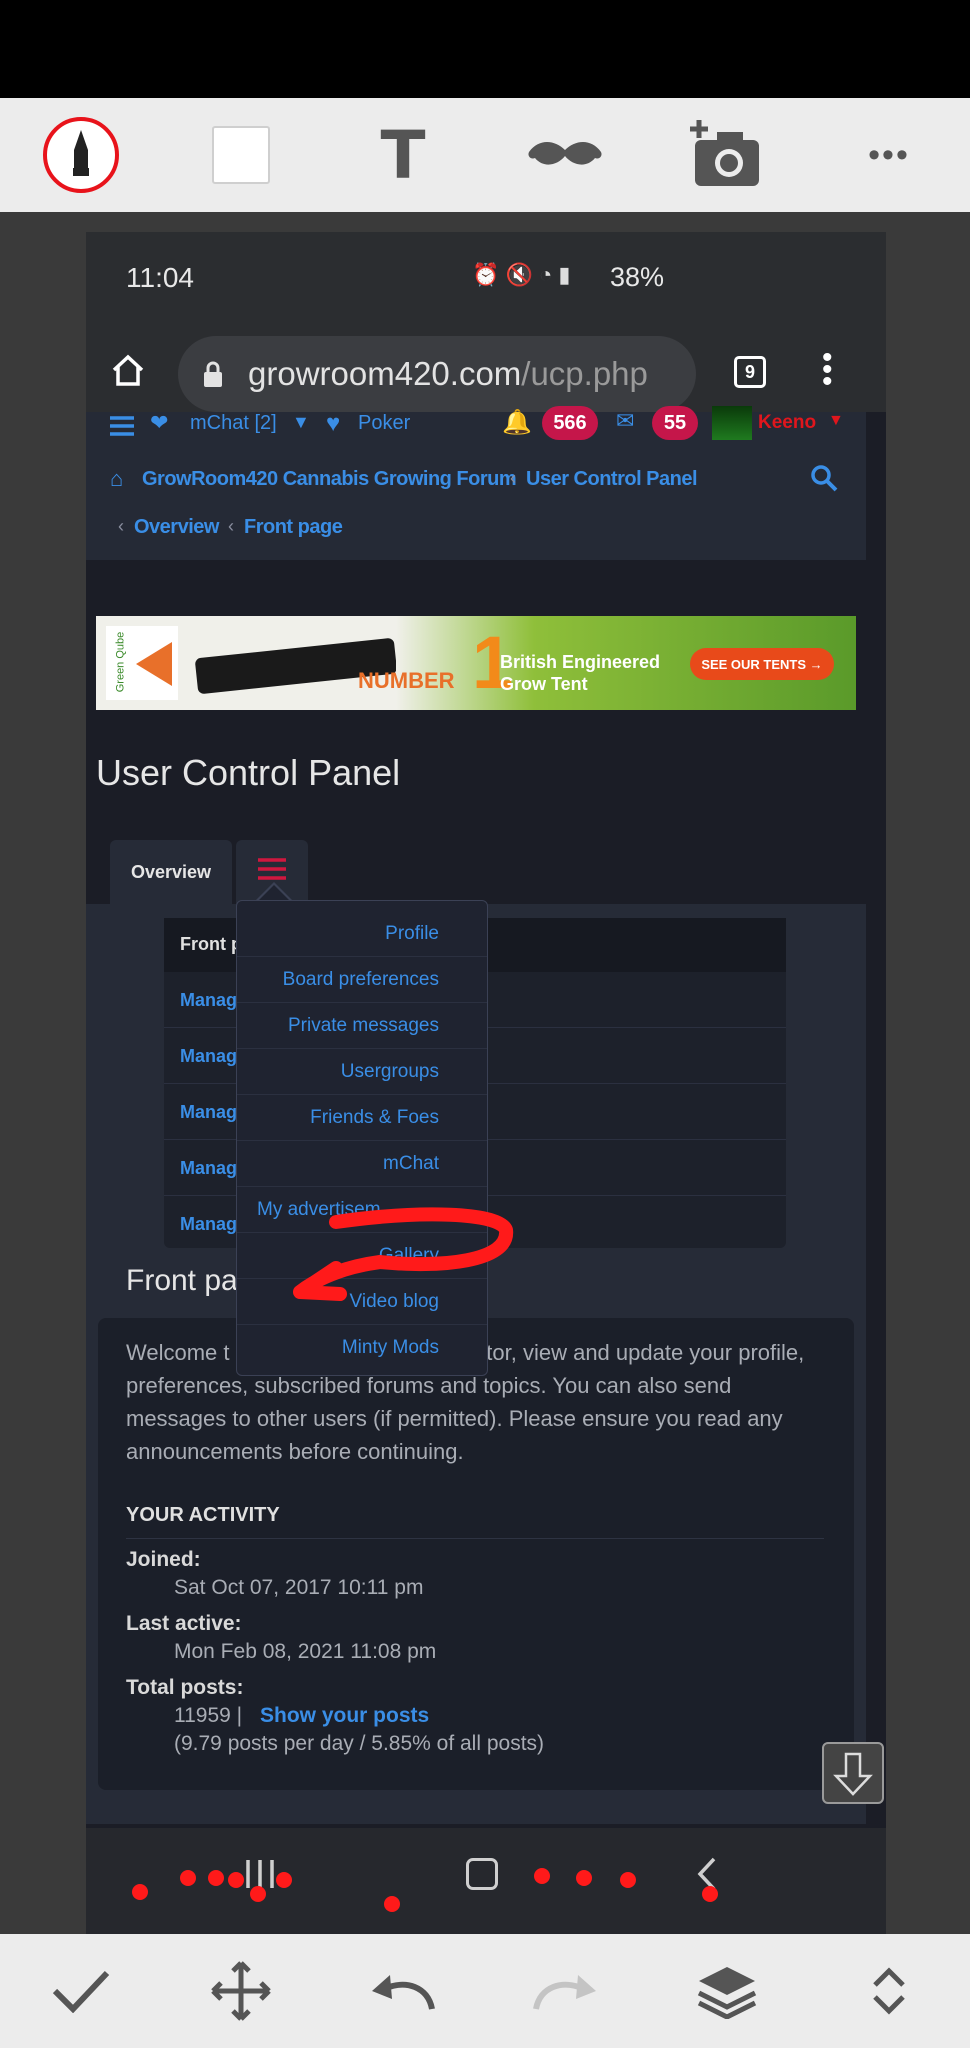  What do you see at coordinates (81, 1991) in the screenshot?
I see `confirm-check-icon` at bounding box center [81, 1991].